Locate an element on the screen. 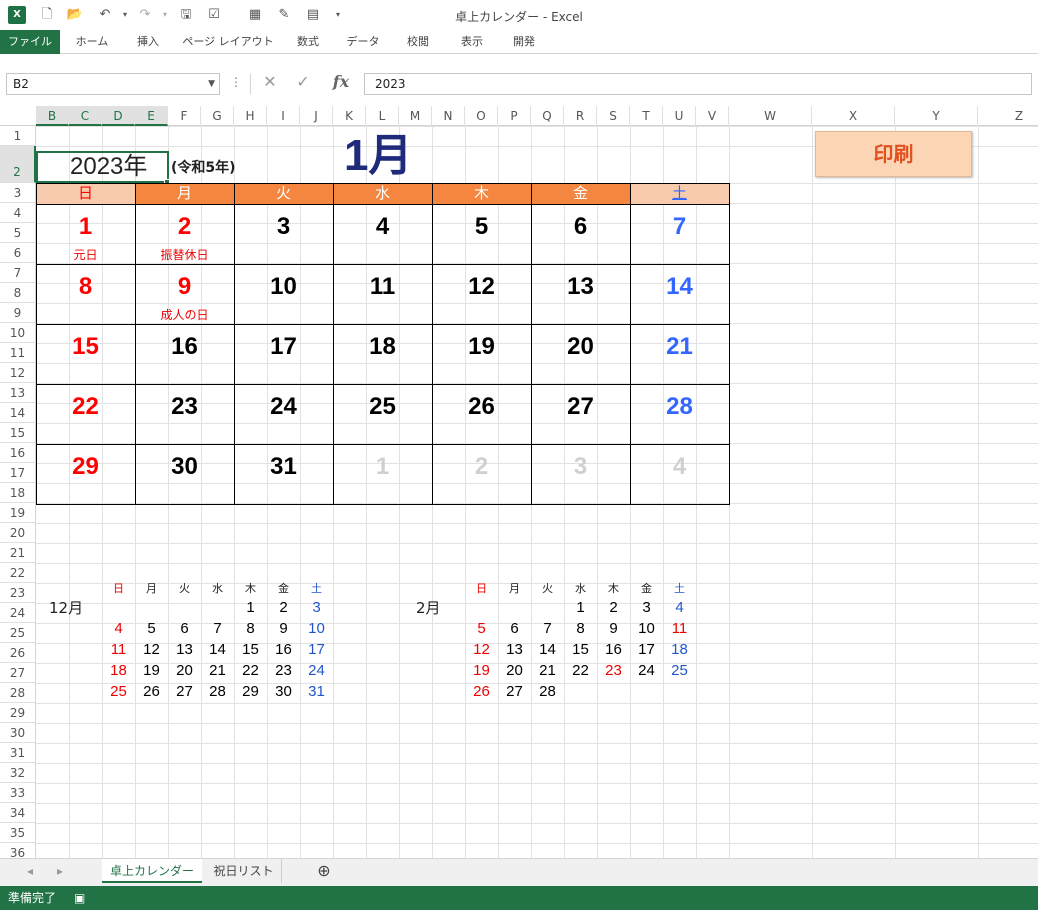 Image resolution: width=1038 pixels, height=910 pixels. mini-calendar-day: 10 is located at coordinates (316, 629).